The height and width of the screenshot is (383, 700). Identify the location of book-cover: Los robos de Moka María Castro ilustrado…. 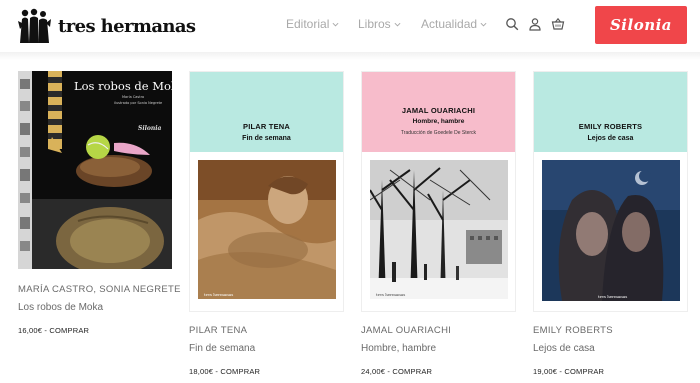
(95, 170).